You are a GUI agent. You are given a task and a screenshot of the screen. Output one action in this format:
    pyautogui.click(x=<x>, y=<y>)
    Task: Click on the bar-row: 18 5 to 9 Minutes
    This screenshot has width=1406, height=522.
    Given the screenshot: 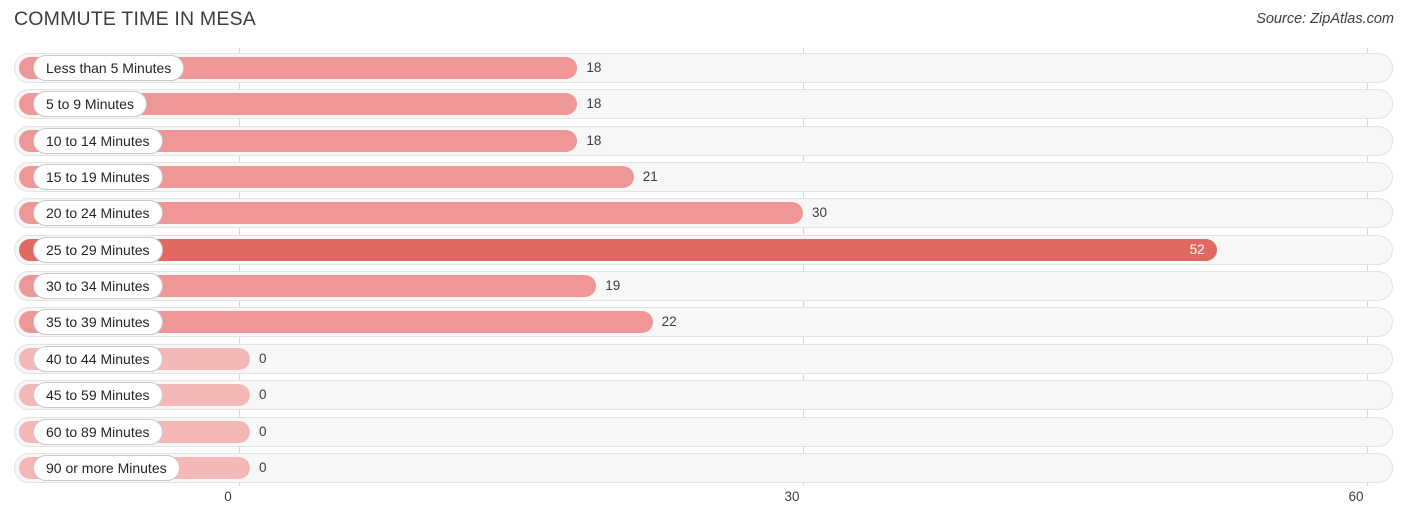 What is the action you would take?
    pyautogui.click(x=703, y=104)
    